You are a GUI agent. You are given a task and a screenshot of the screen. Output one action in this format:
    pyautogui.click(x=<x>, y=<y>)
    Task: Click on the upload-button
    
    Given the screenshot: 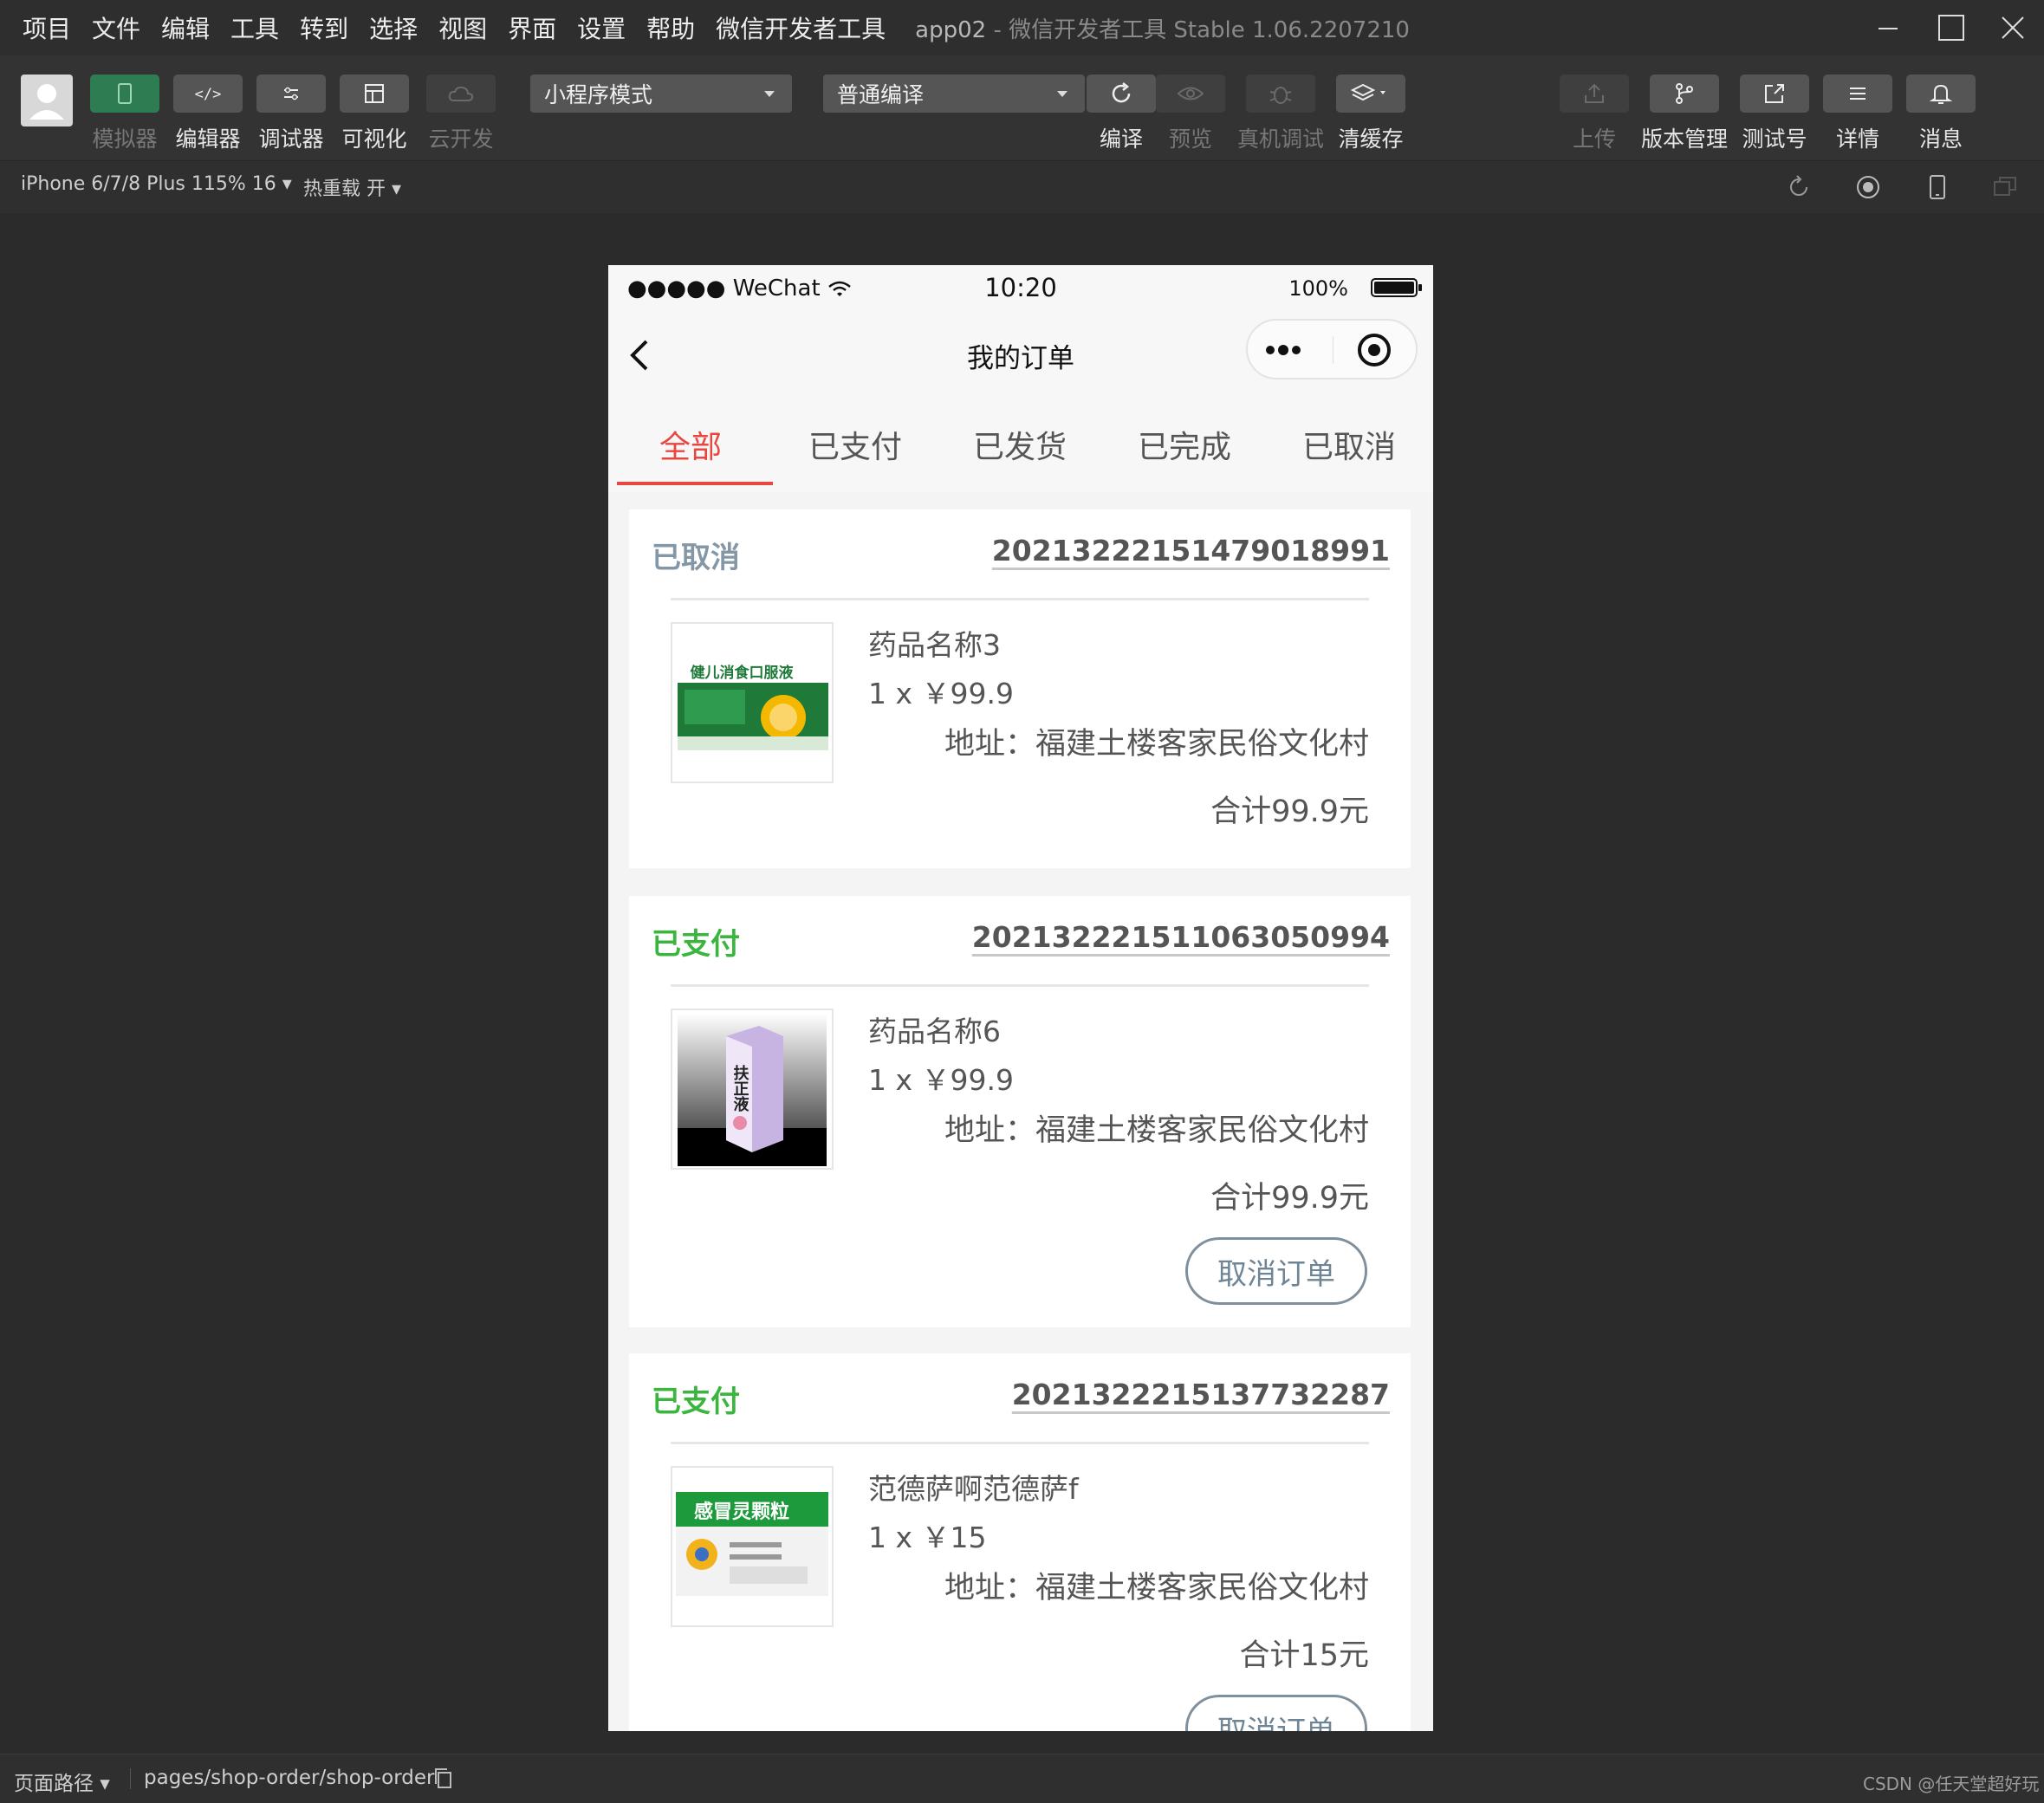 What is the action you would take?
    pyautogui.click(x=1595, y=94)
    